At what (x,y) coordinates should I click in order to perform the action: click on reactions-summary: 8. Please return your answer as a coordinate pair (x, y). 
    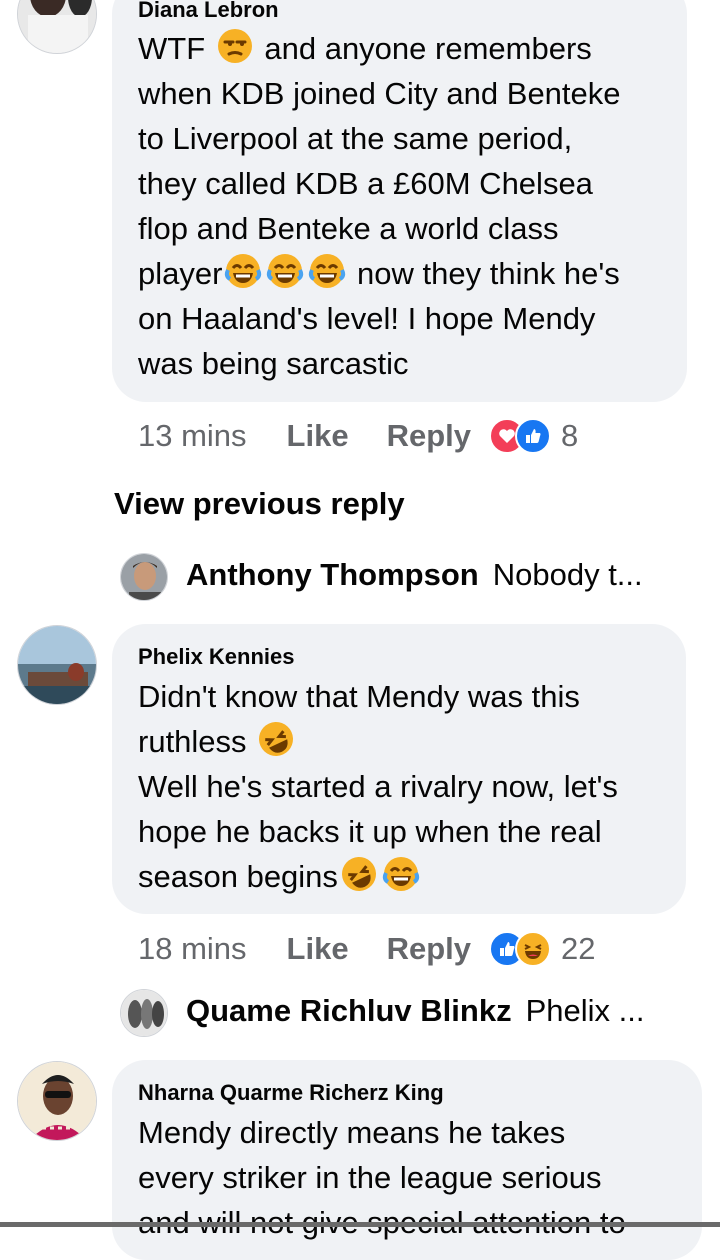
    Looking at the image, I should click on (533, 436).